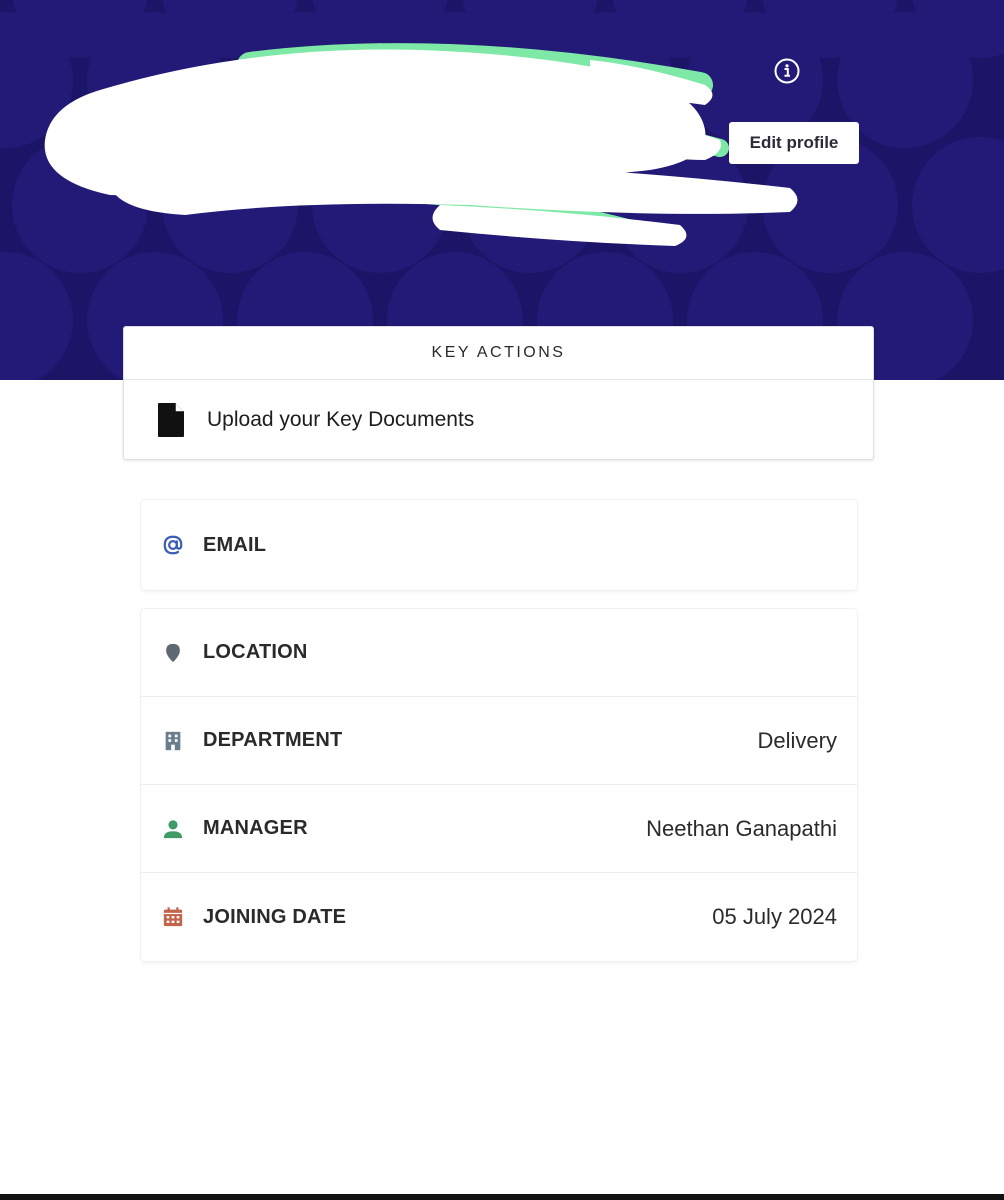  I want to click on department-value: Delivery, so click(797, 740).